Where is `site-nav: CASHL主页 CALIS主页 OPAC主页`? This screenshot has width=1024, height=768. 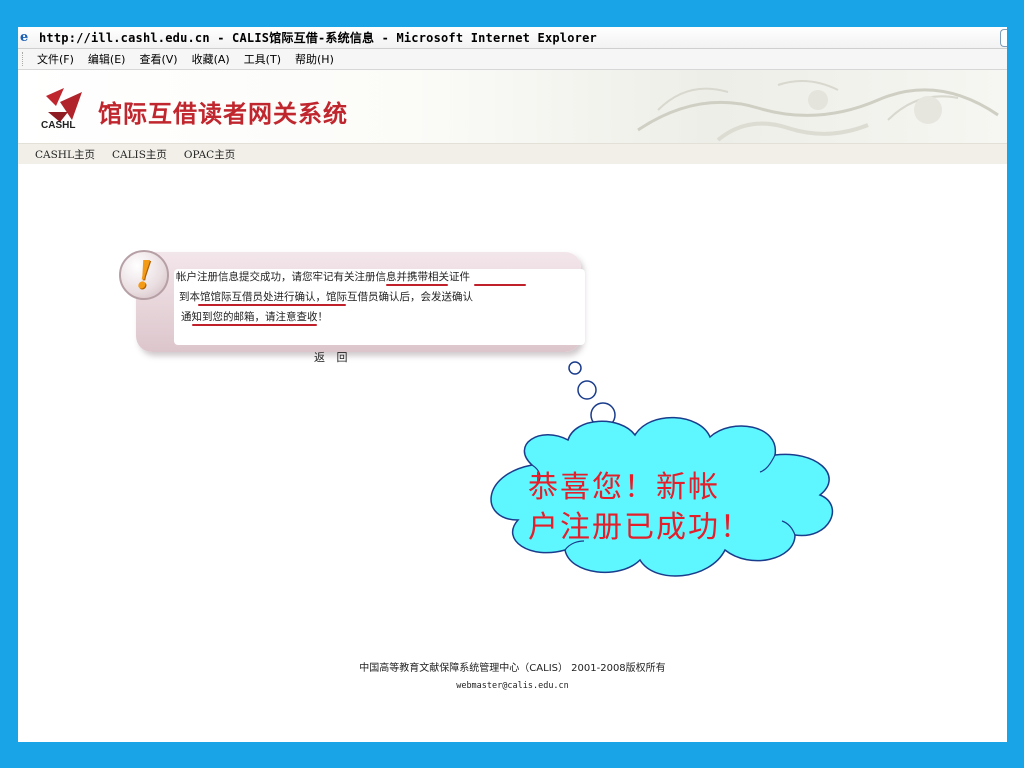 site-nav: CASHL主页 CALIS主页 OPAC主页 is located at coordinates (512, 153).